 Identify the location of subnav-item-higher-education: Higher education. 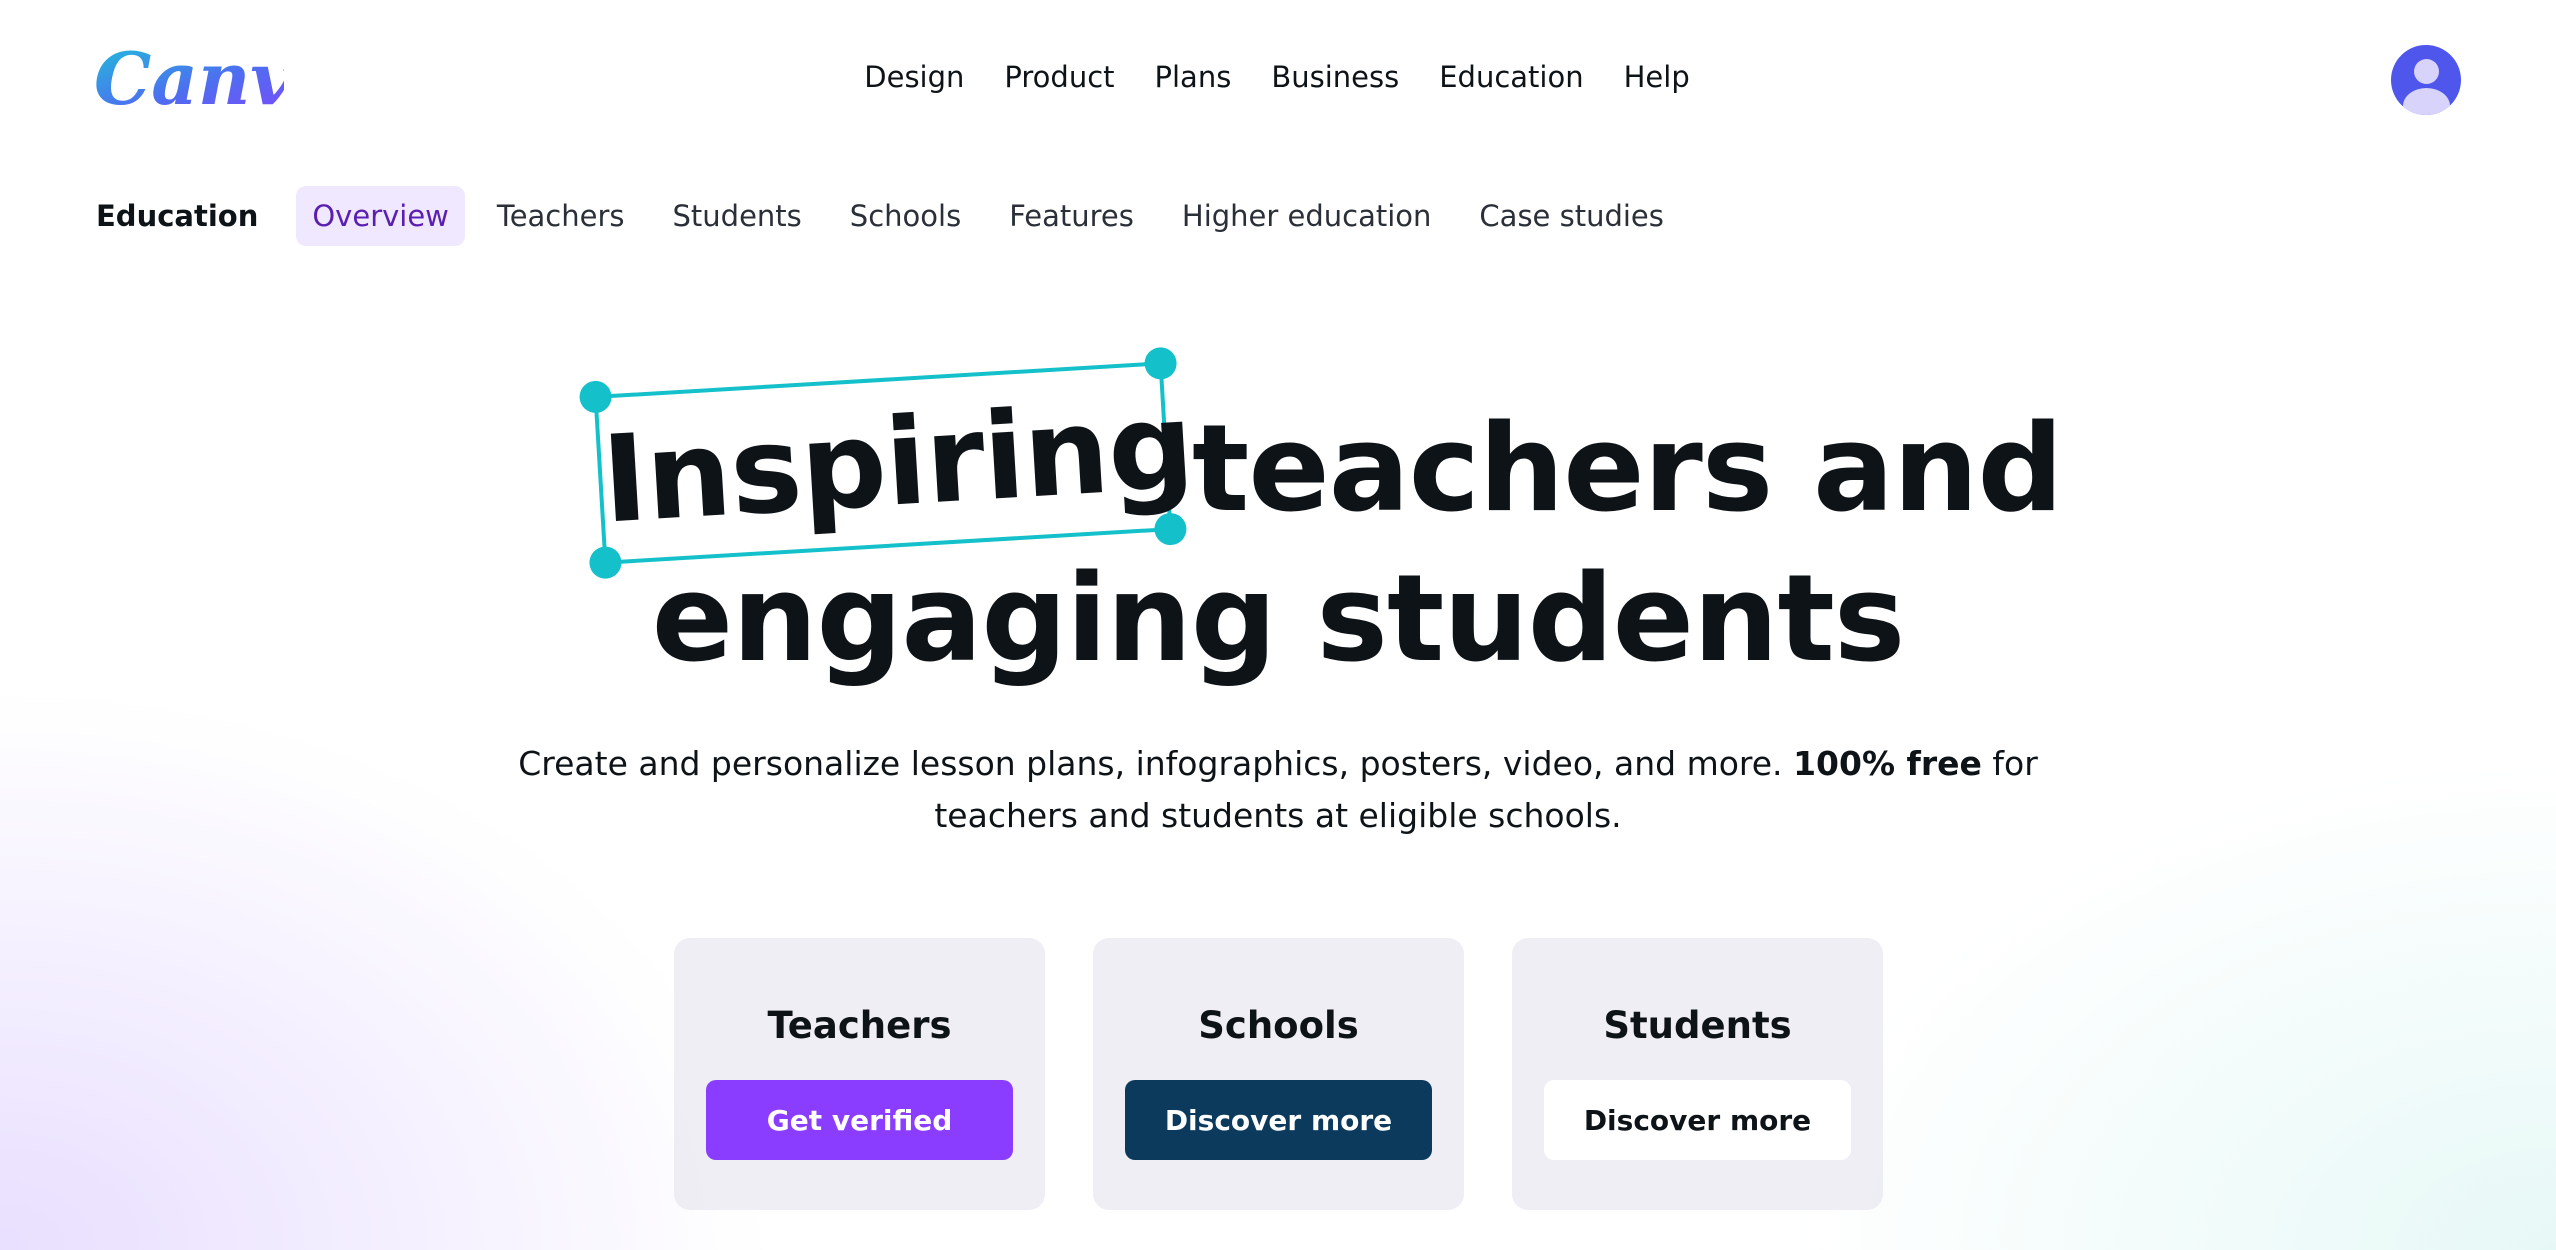
(1307, 216).